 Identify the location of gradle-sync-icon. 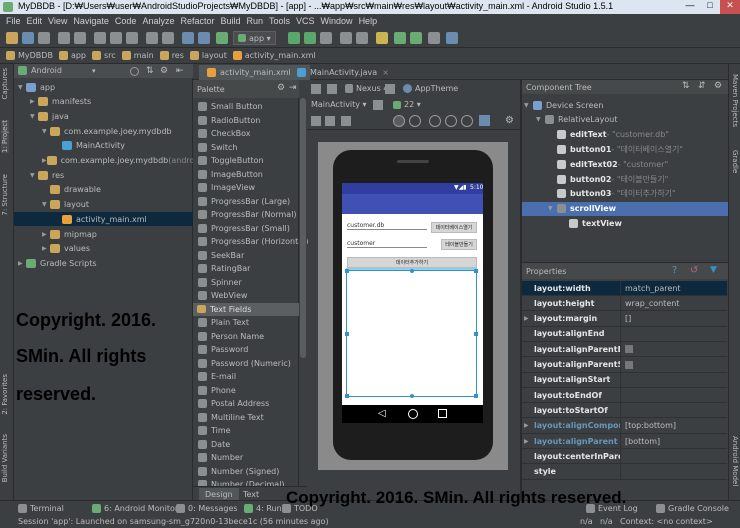
(382, 38).